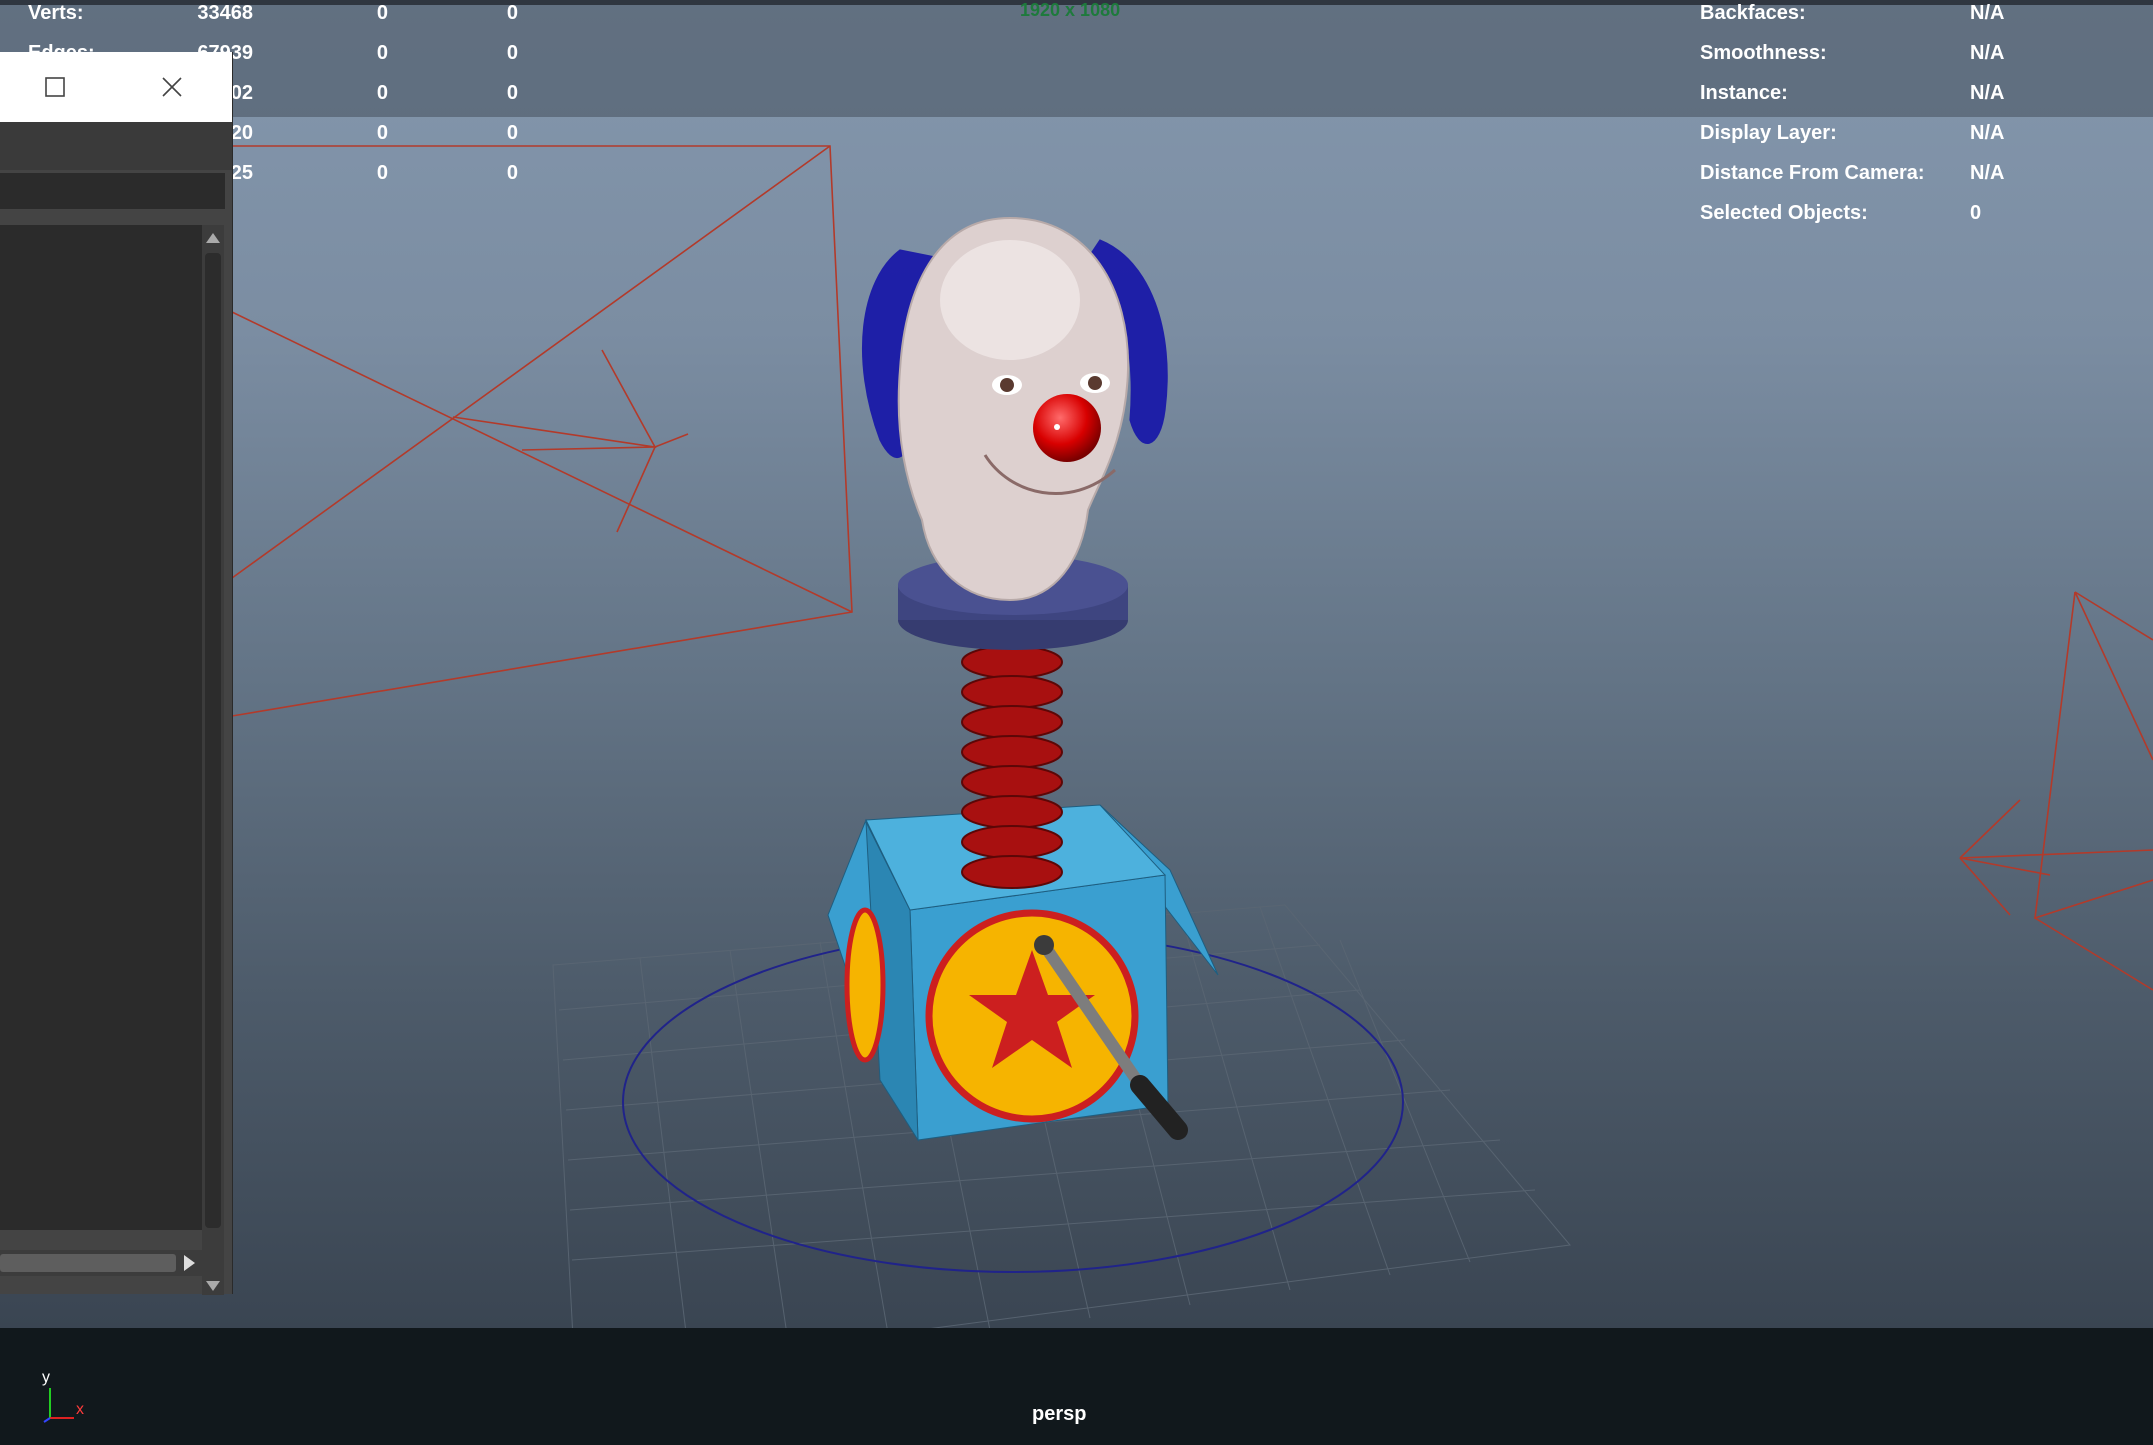 This screenshot has width=2153, height=1445. I want to click on floating-panel-window, so click(116, 673).